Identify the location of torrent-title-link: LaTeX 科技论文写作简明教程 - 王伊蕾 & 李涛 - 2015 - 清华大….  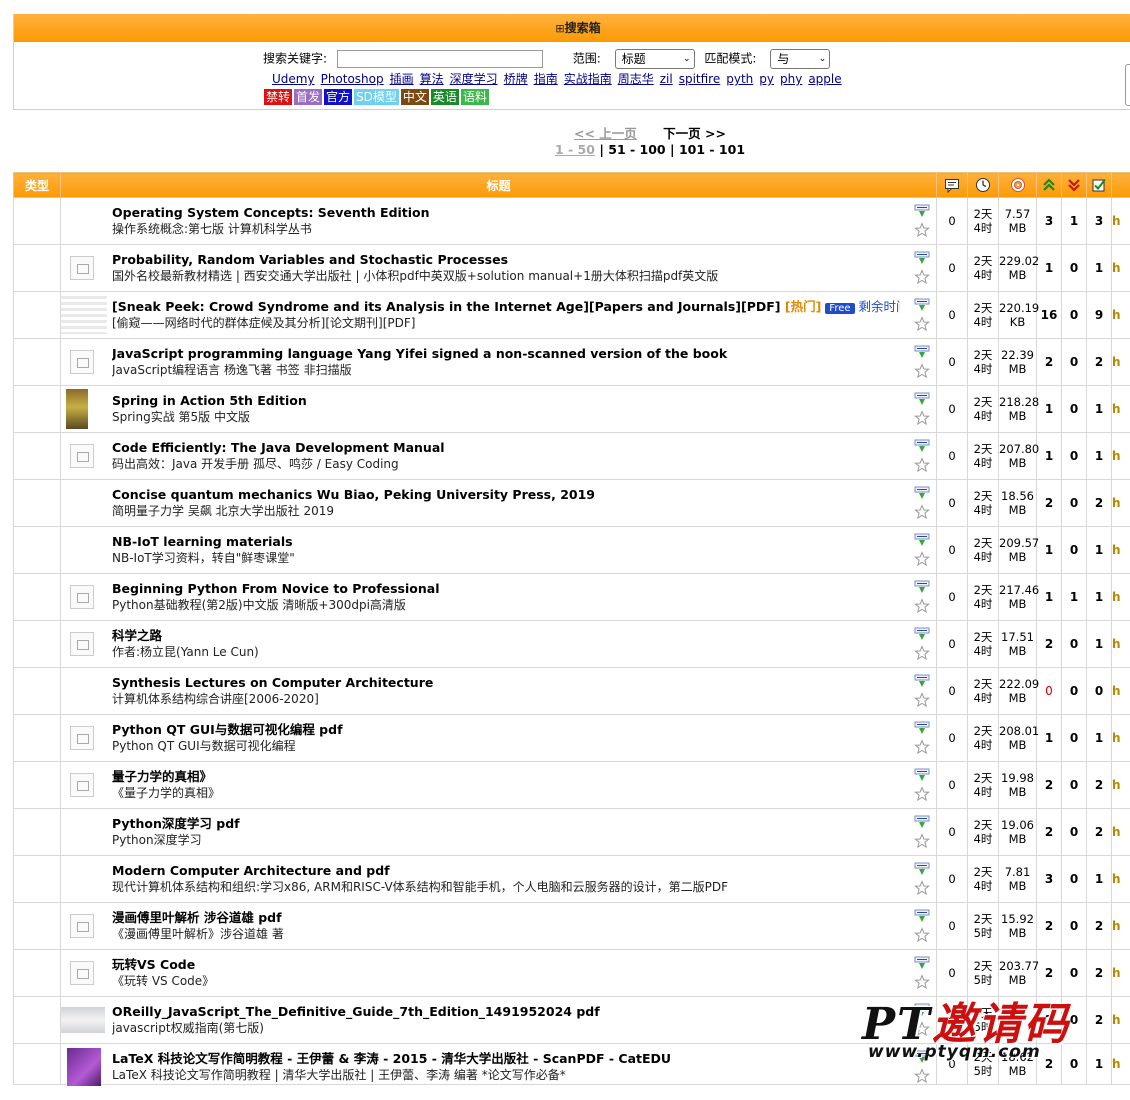
(391, 1058).